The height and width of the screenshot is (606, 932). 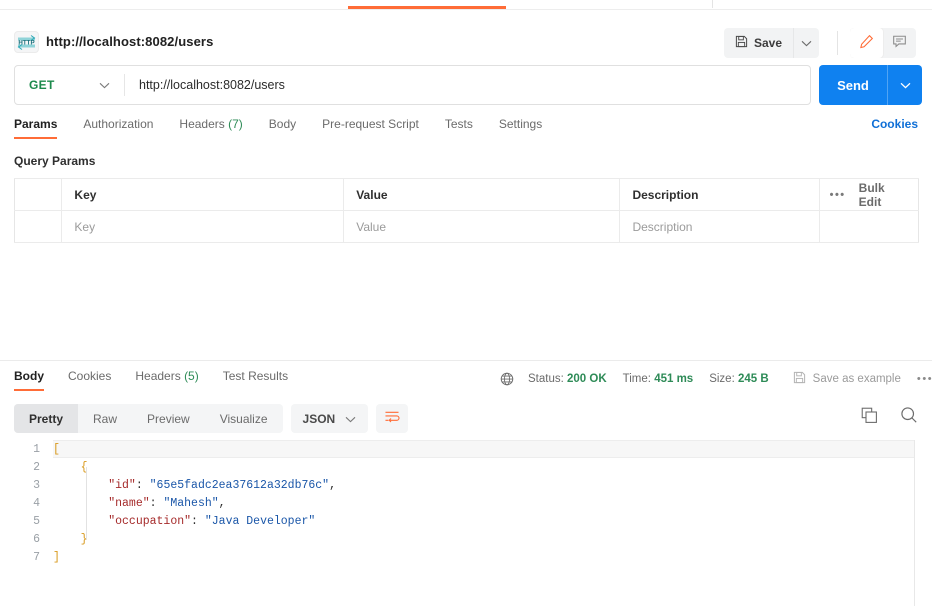 What do you see at coordinates (838, 195) in the screenshot?
I see `ellipsis-icon: •••` at bounding box center [838, 195].